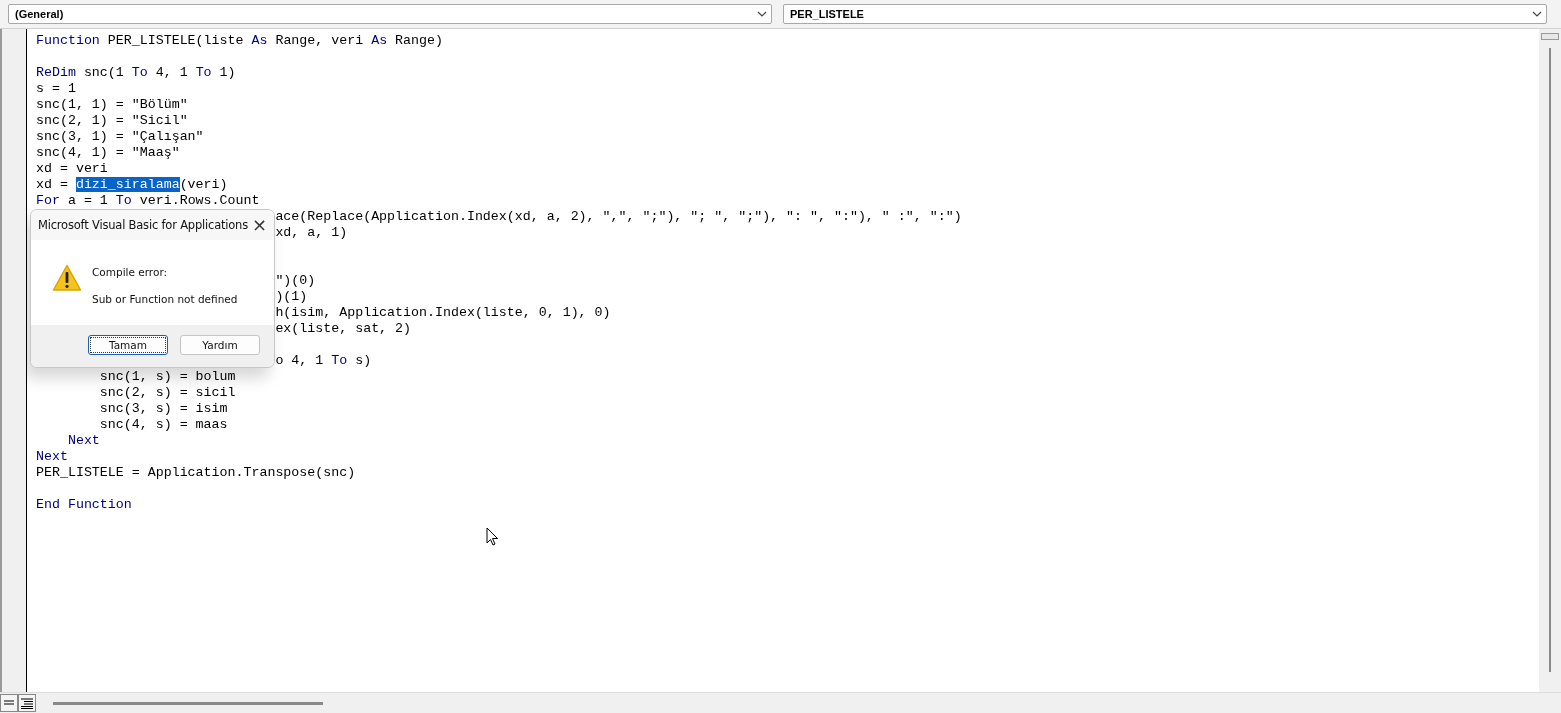 Image resolution: width=1561 pixels, height=713 pixels. I want to click on dialog-button: Tamam, so click(128, 345).